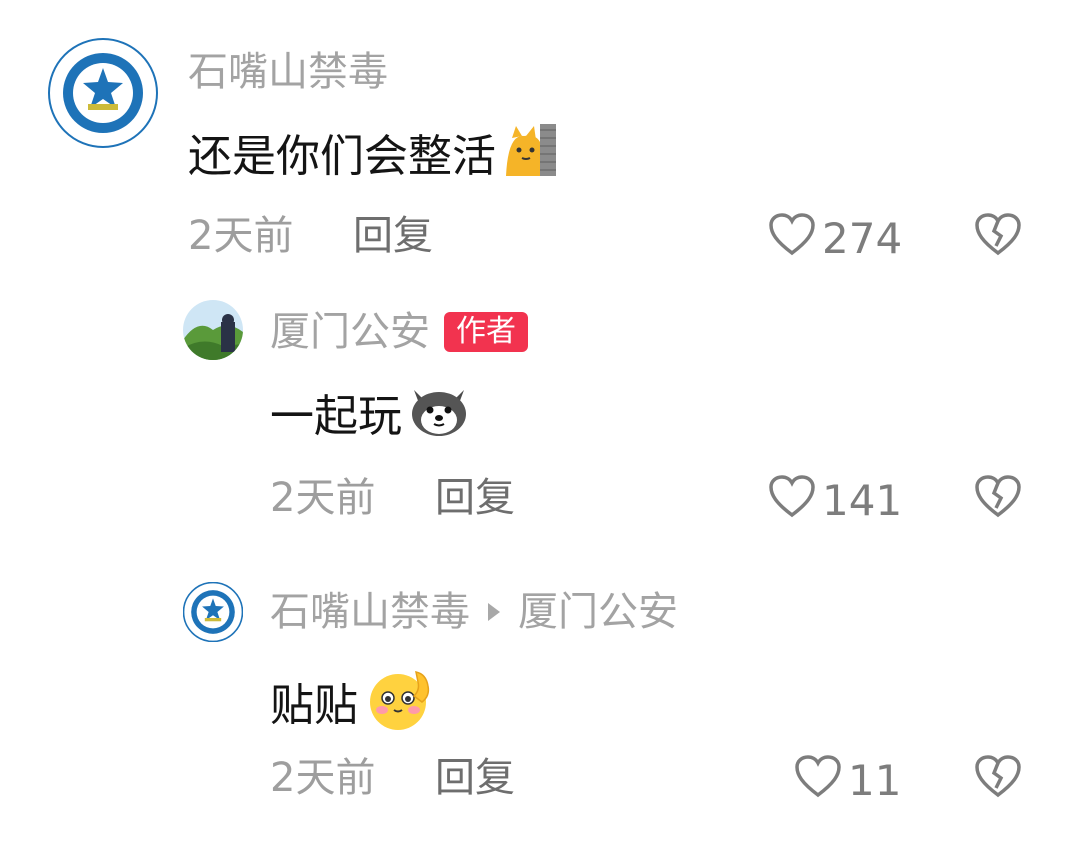  What do you see at coordinates (342, 156) in the screenshot?
I see `comment-text: 还是你们会整活` at bounding box center [342, 156].